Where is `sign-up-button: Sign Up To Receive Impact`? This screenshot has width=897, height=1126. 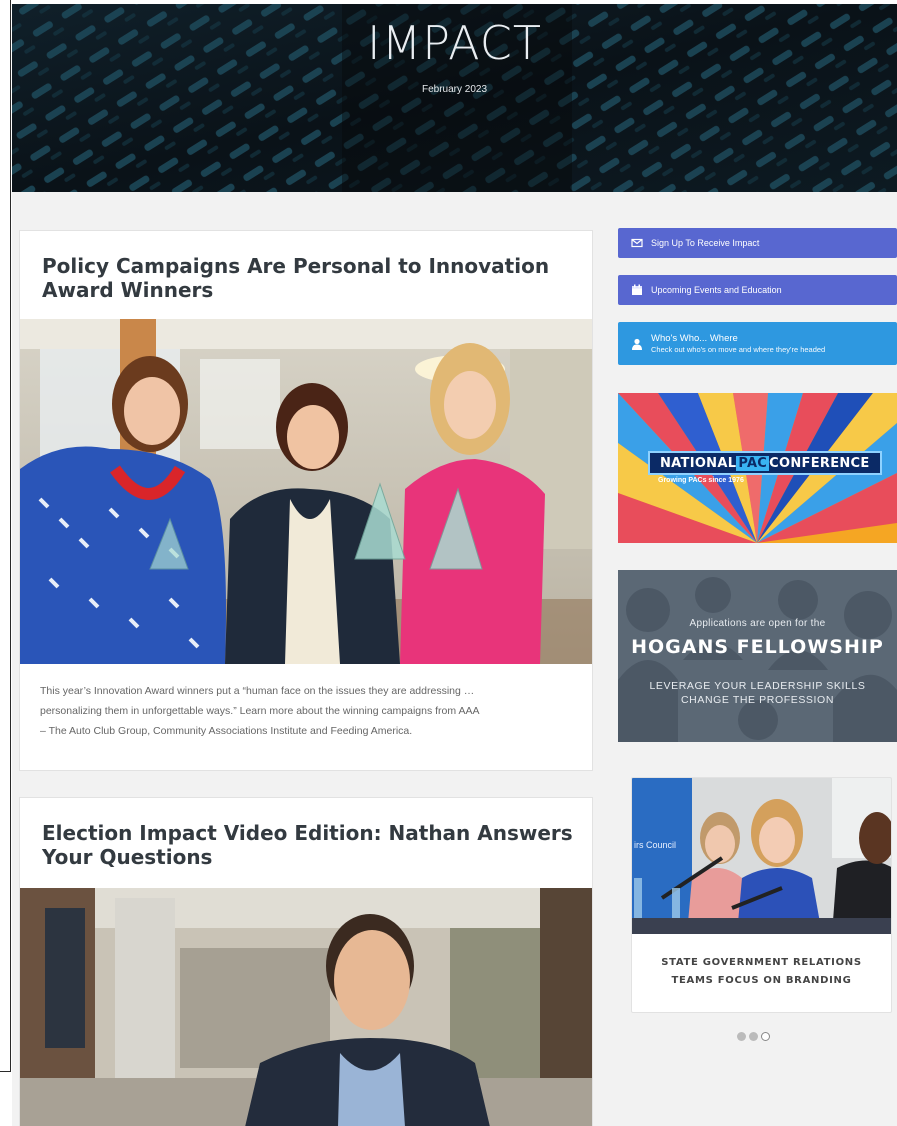
sign-up-button: Sign Up To Receive Impact is located at coordinates (757, 243).